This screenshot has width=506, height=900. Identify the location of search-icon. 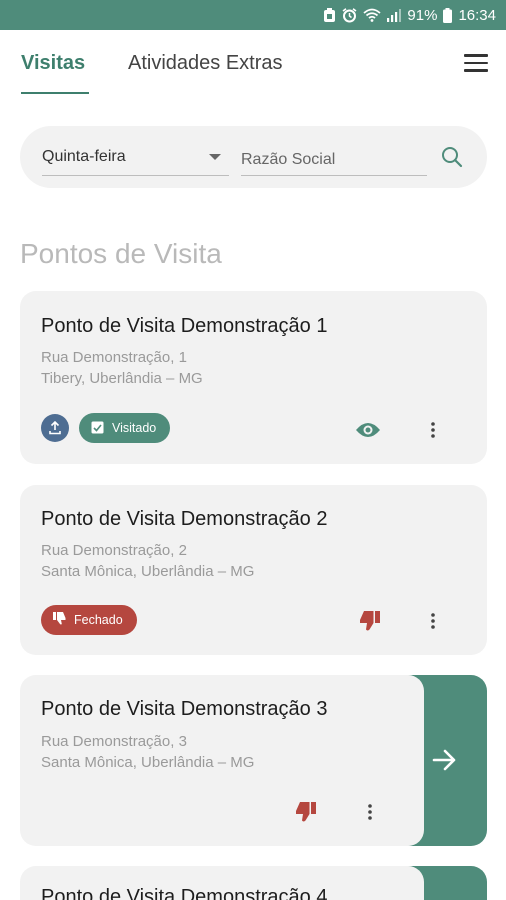
(452, 157).